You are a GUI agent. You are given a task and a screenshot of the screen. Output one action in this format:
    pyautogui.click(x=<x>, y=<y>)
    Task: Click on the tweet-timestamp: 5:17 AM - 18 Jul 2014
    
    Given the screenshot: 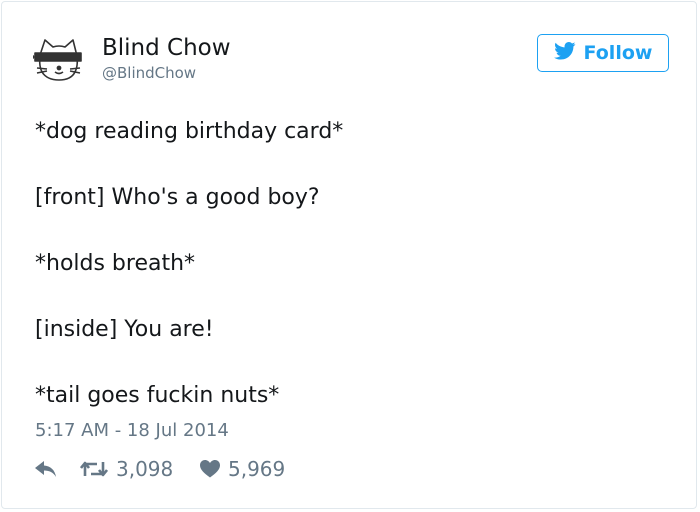 What is the action you would take?
    pyautogui.click(x=132, y=430)
    